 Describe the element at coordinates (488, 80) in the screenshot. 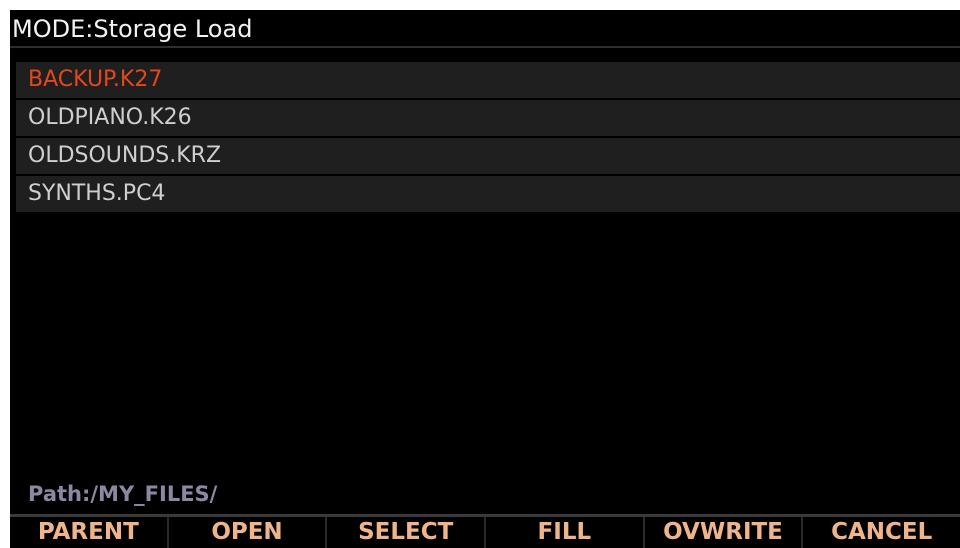

I see `file-row-backup: BACKUP.K27` at that location.